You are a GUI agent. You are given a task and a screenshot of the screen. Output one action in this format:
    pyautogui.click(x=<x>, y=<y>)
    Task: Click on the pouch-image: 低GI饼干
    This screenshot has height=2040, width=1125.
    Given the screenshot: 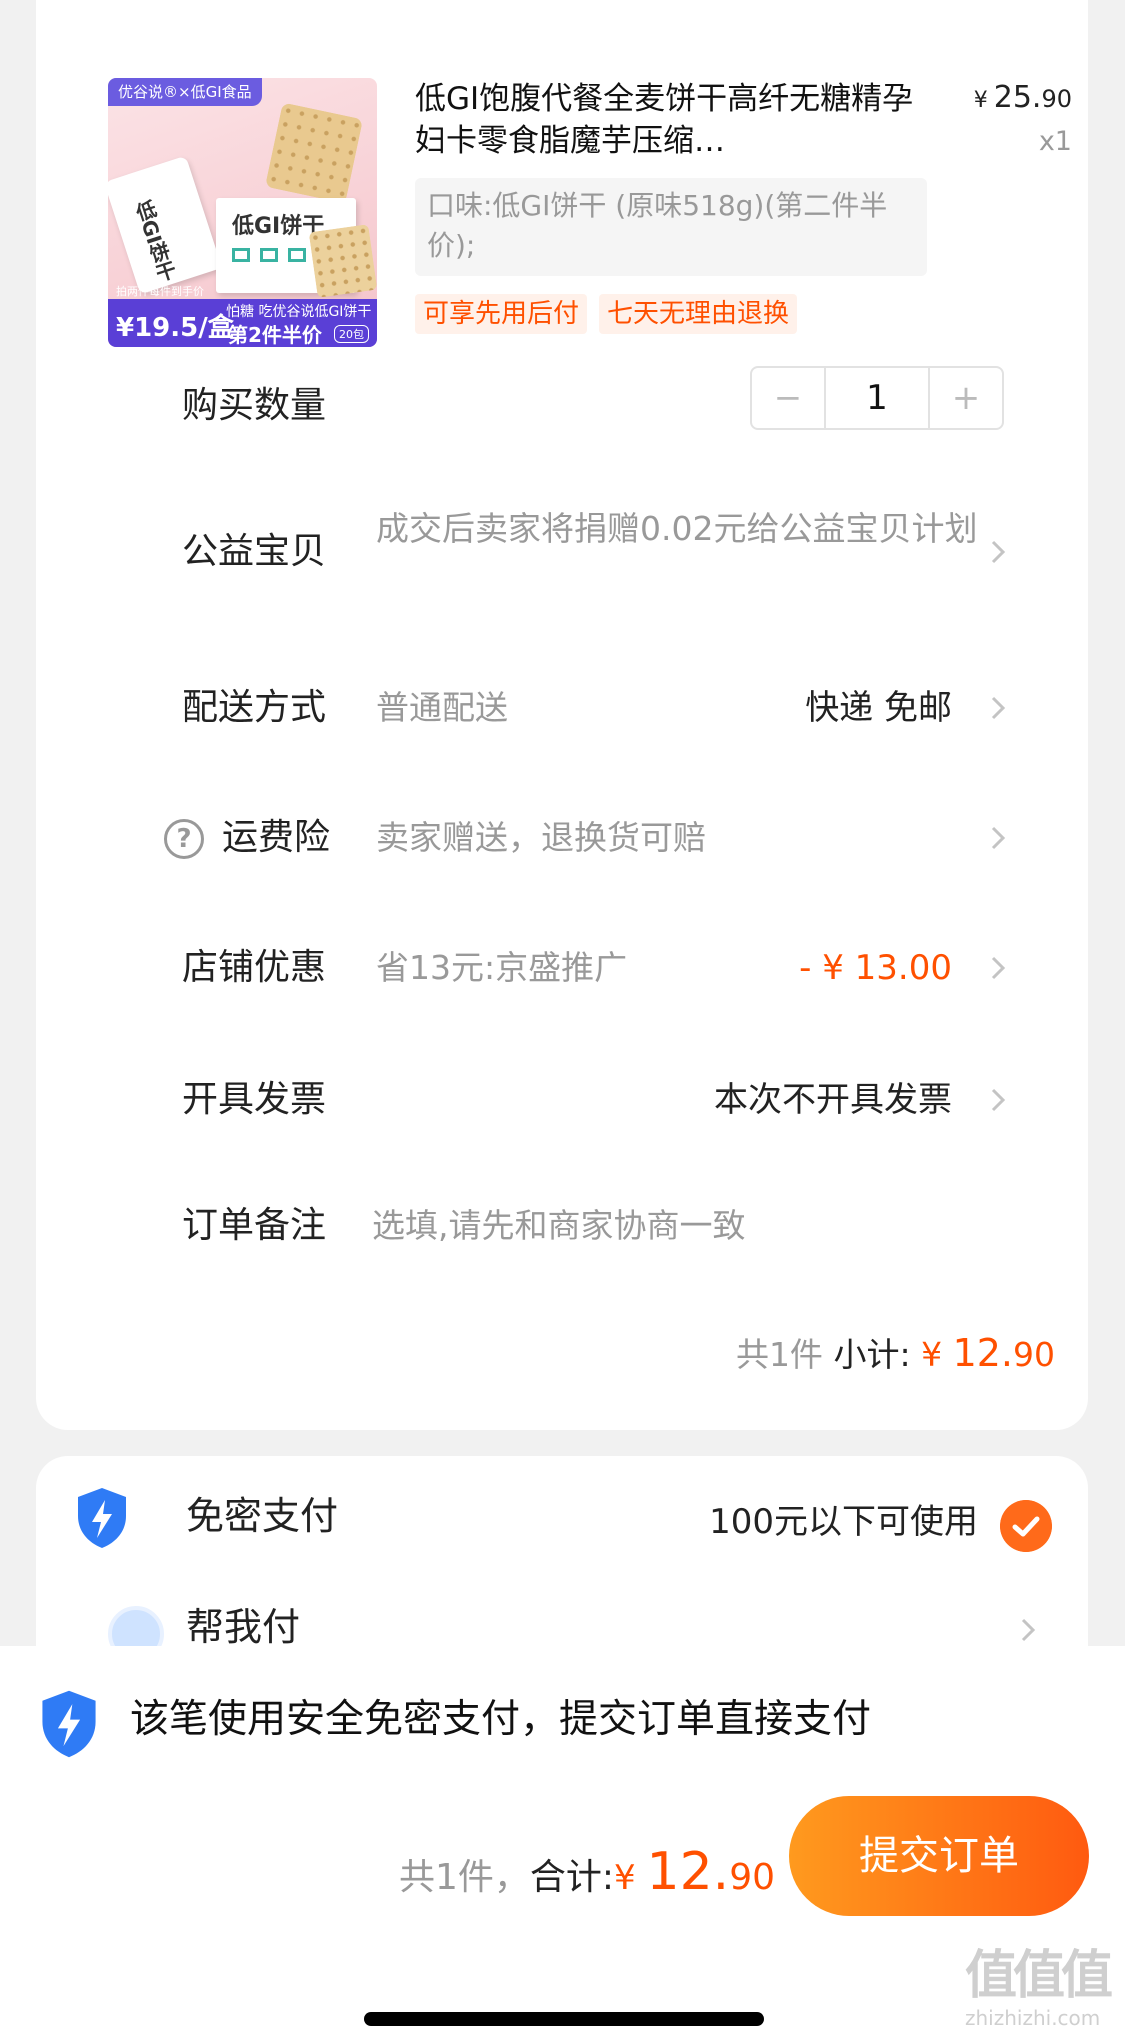 What is the action you would take?
    pyautogui.click(x=165, y=225)
    